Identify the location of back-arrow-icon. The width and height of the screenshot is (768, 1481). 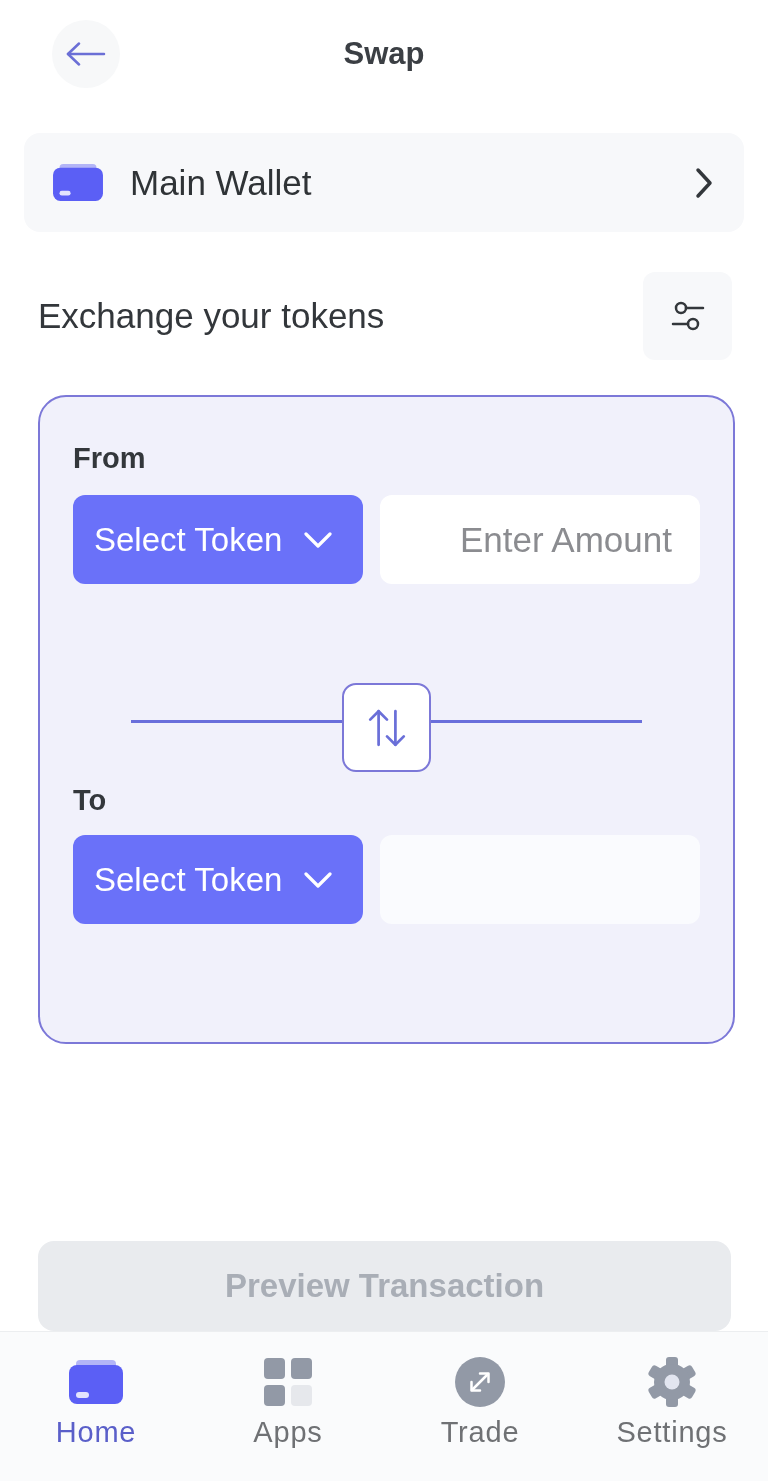
(86, 54).